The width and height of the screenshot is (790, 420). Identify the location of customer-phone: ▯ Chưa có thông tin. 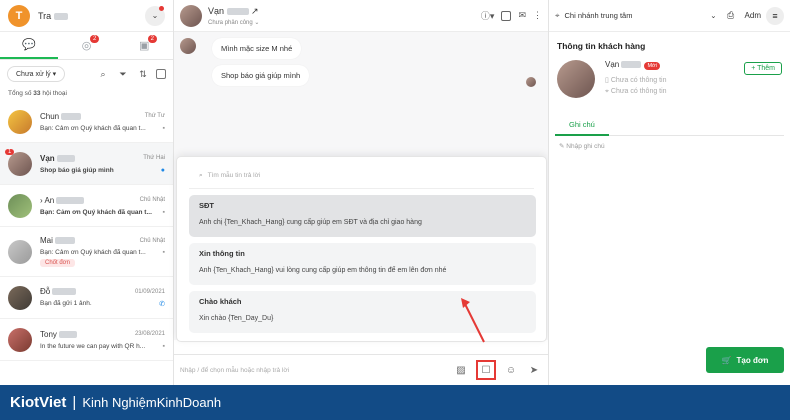
(636, 80).